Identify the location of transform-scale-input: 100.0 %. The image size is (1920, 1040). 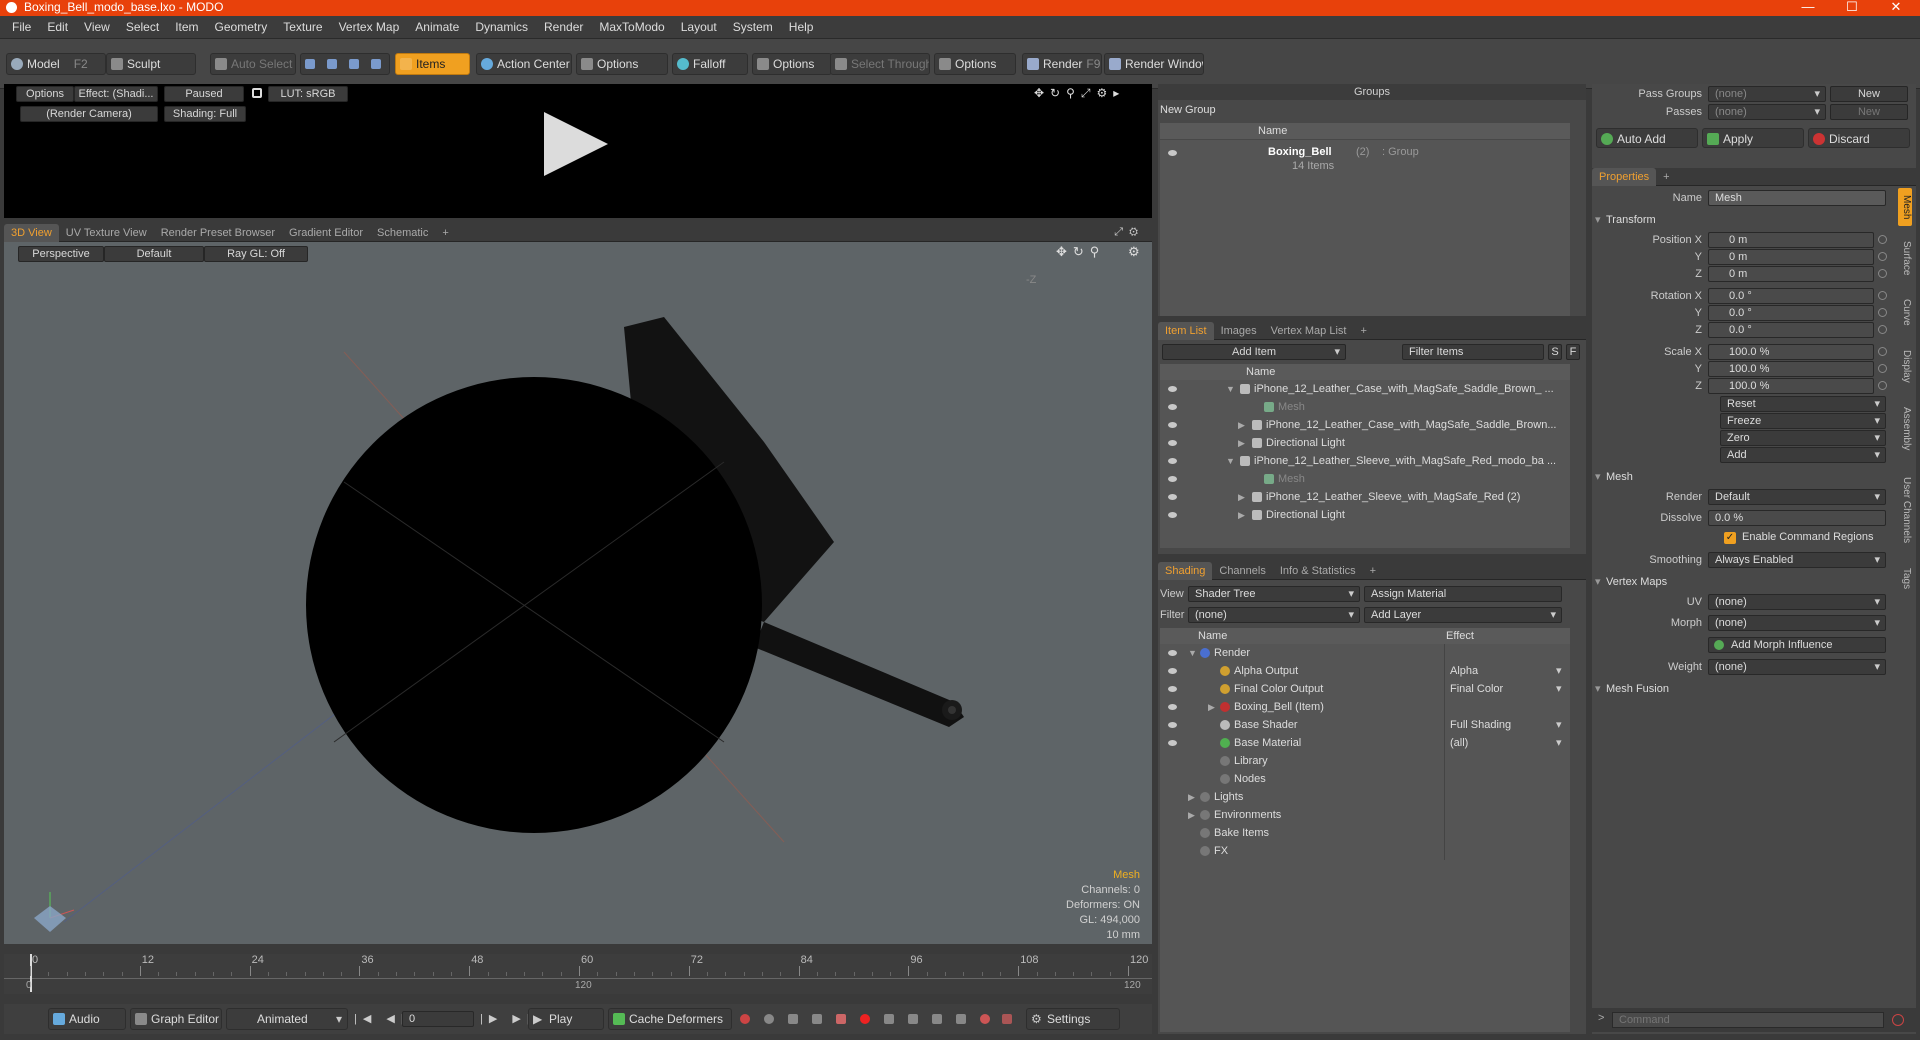
(1791, 369).